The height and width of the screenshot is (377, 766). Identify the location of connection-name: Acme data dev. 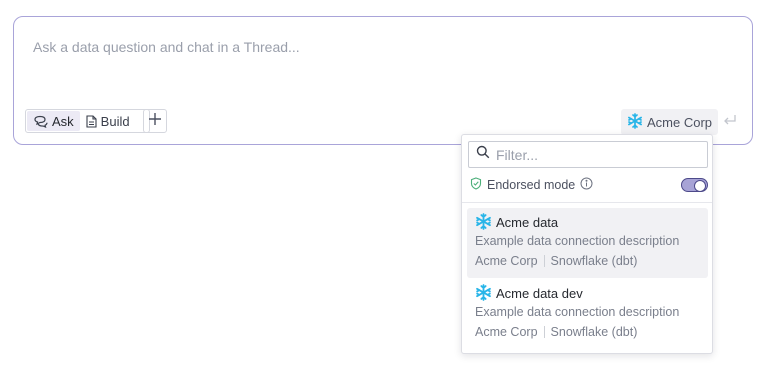
(539, 293).